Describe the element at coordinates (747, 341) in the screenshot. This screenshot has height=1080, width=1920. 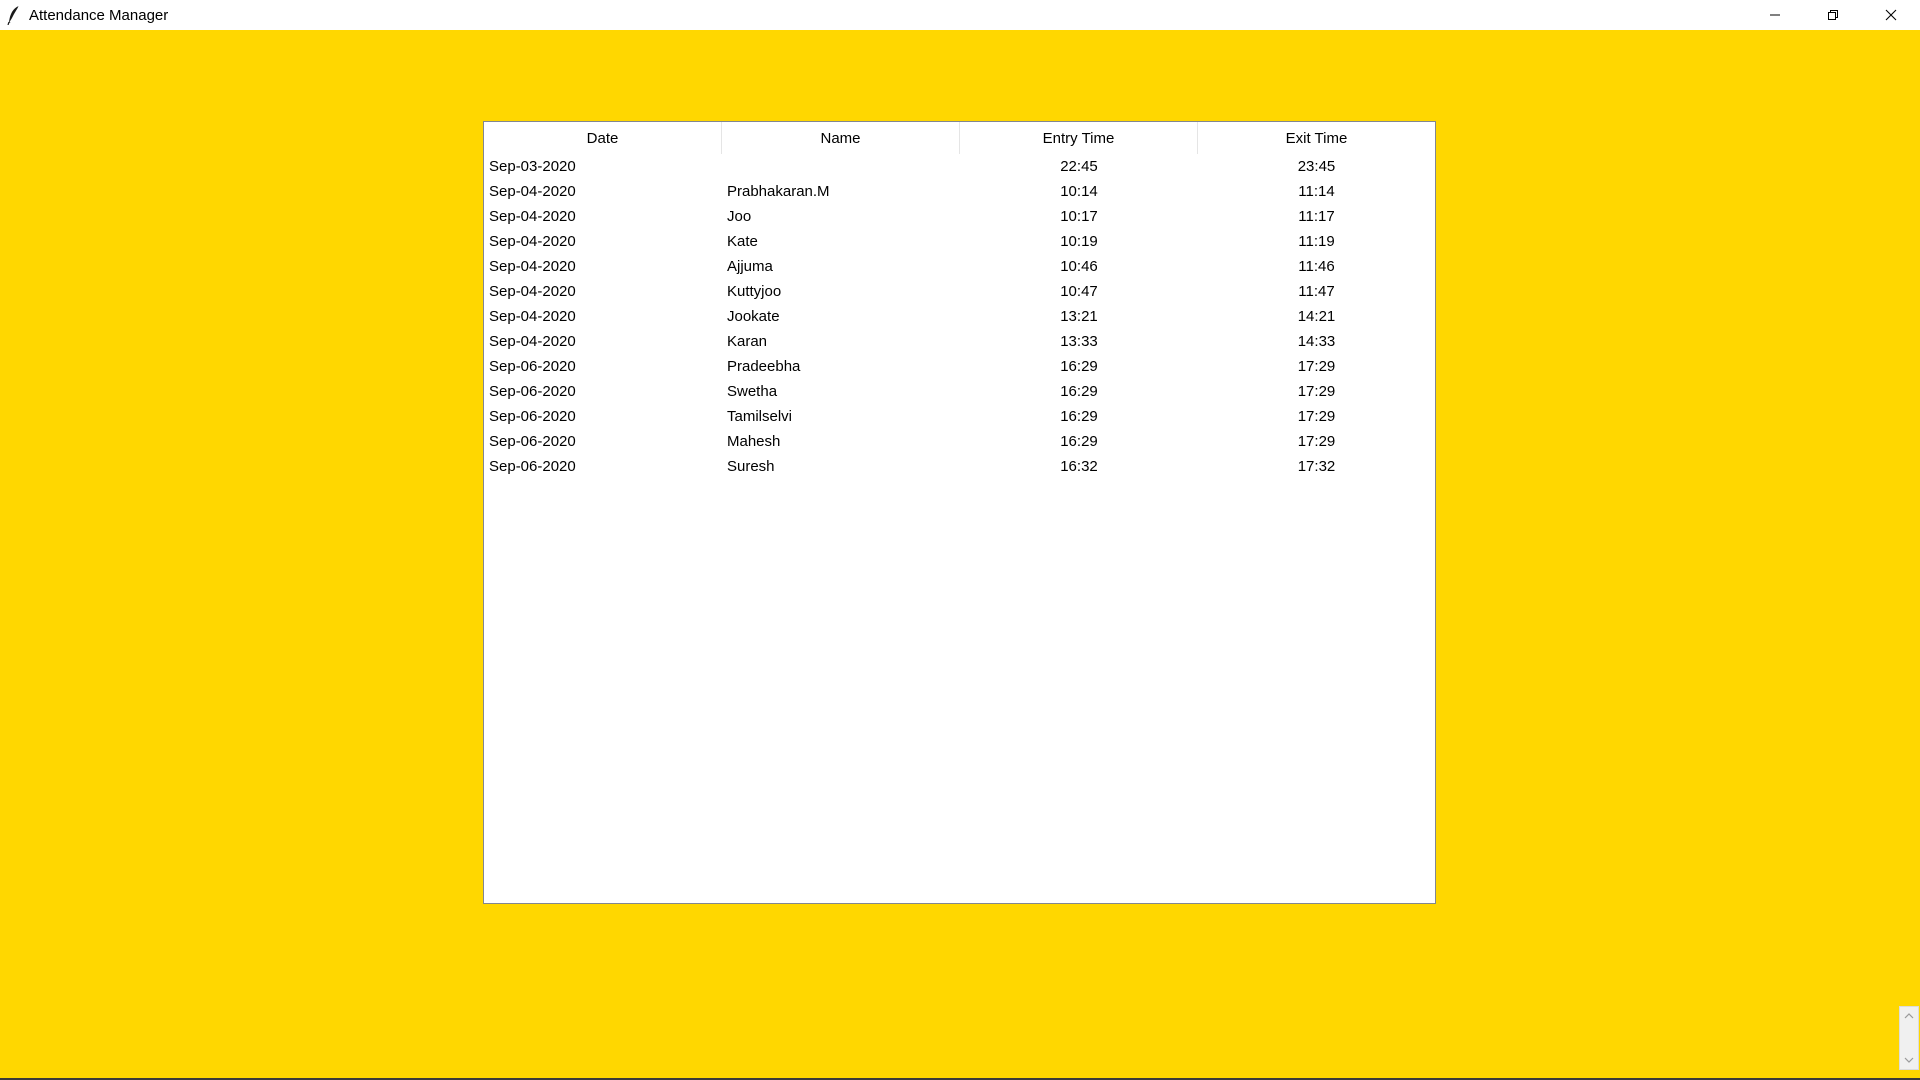
I see `cell-name: Karan` at that location.